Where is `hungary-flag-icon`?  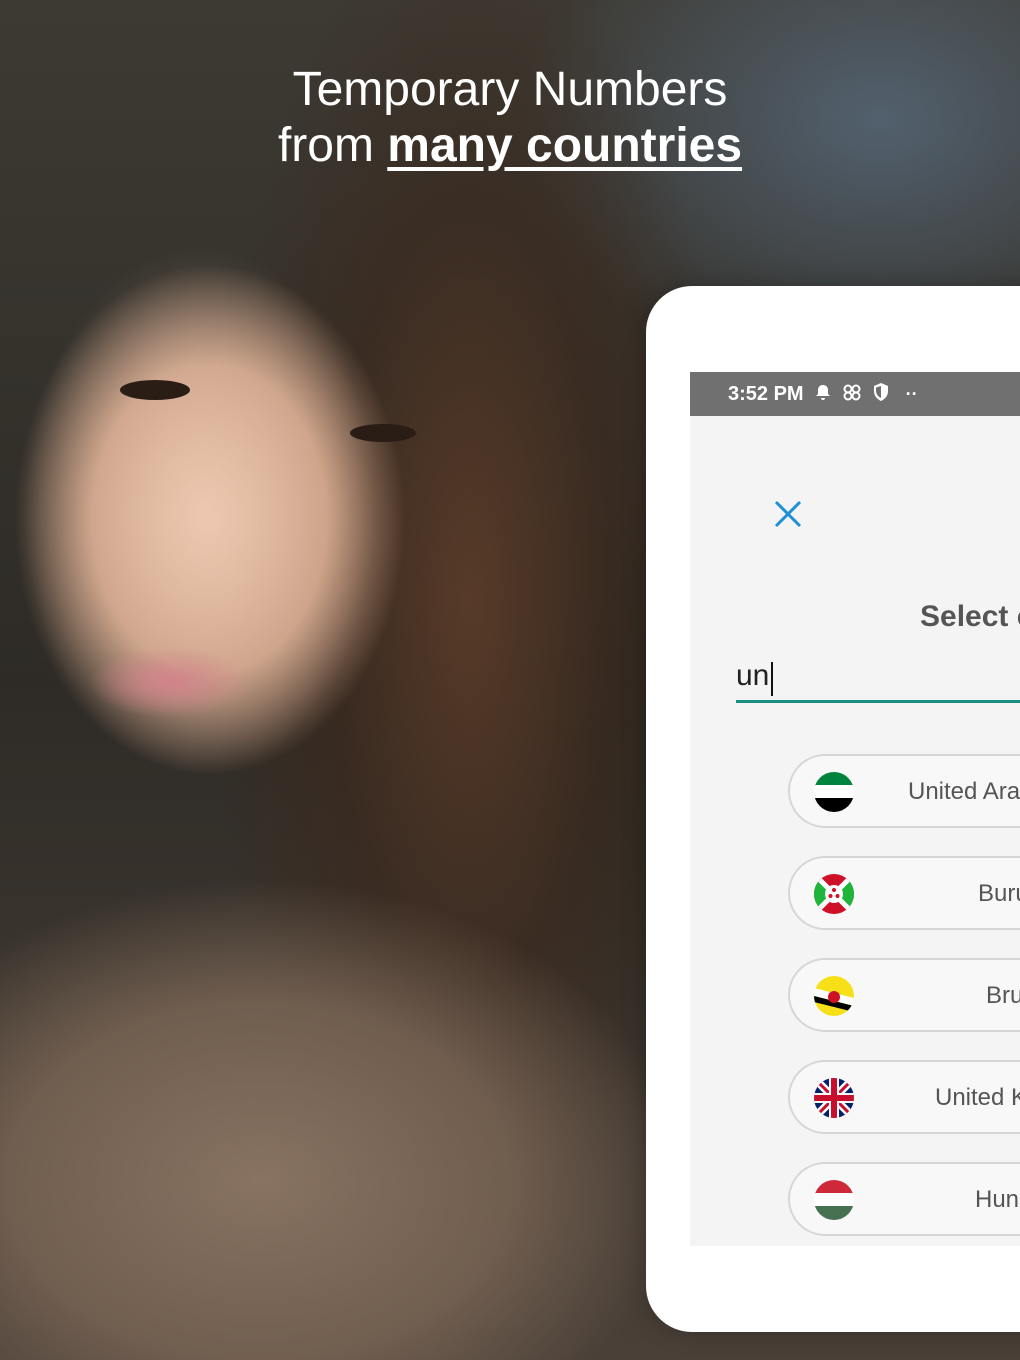 hungary-flag-icon is located at coordinates (834, 1200).